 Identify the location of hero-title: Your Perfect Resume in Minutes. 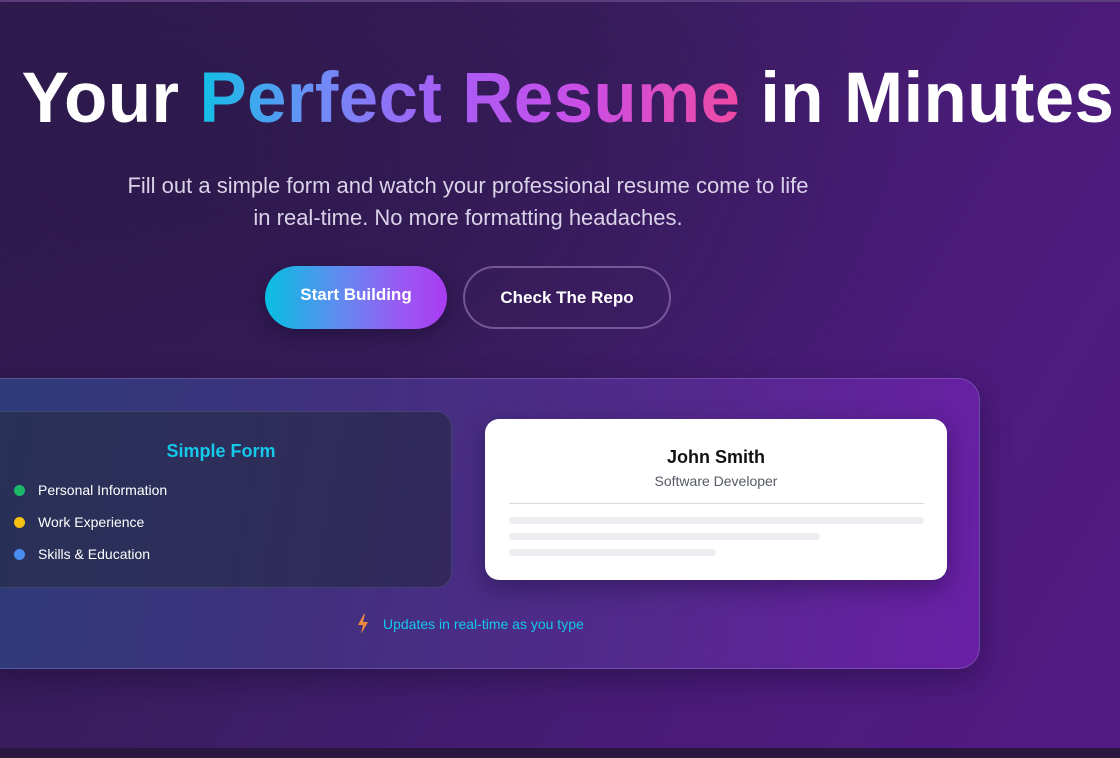
(560, 98).